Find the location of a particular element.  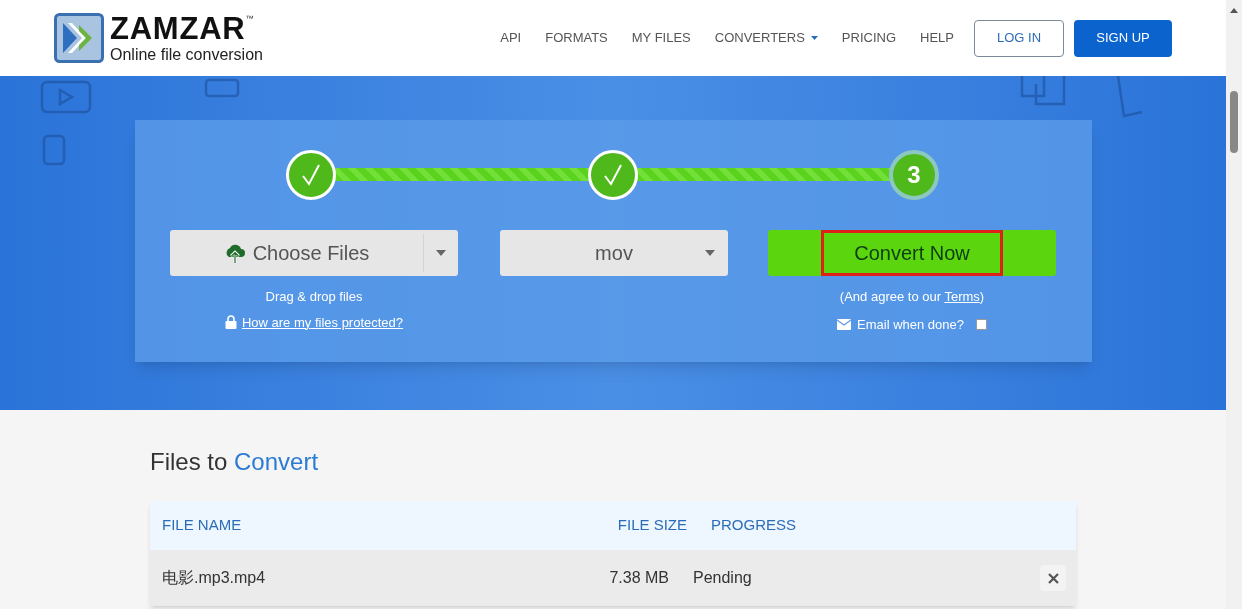

terms-note: (And agree to our Terms) is located at coordinates (912, 297).